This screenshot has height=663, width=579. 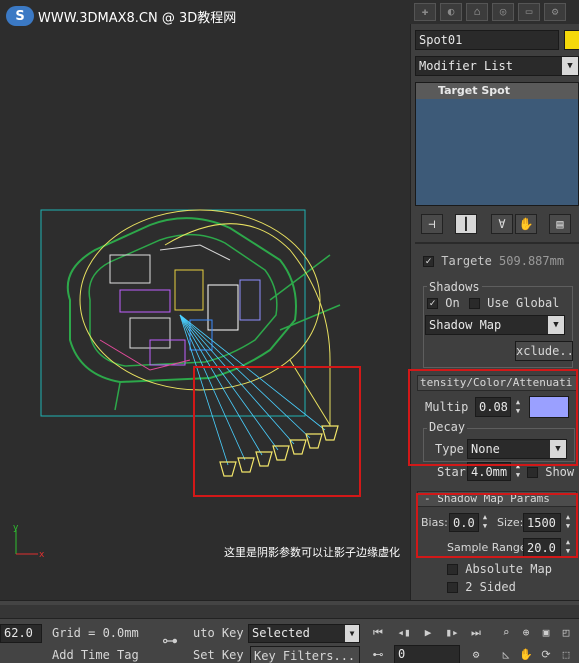 I want to click on play-icon: ▶, so click(x=428, y=632).